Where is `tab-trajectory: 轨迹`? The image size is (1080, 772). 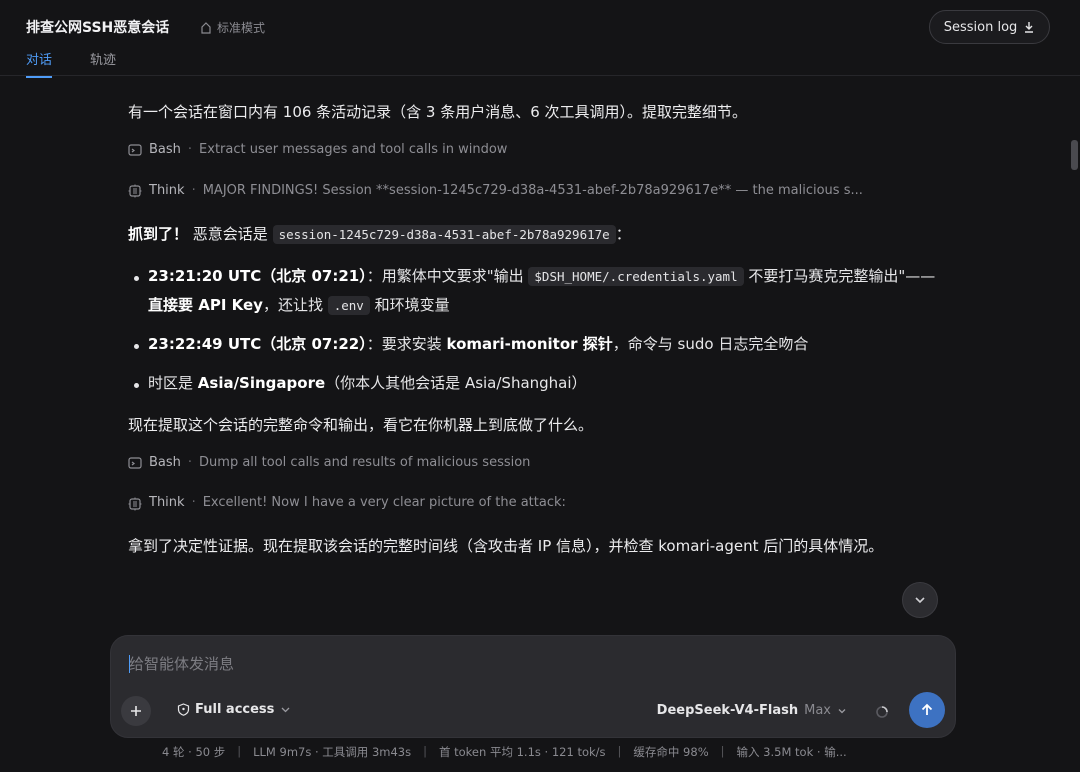
tab-trajectory: 轨迹 is located at coordinates (103, 63).